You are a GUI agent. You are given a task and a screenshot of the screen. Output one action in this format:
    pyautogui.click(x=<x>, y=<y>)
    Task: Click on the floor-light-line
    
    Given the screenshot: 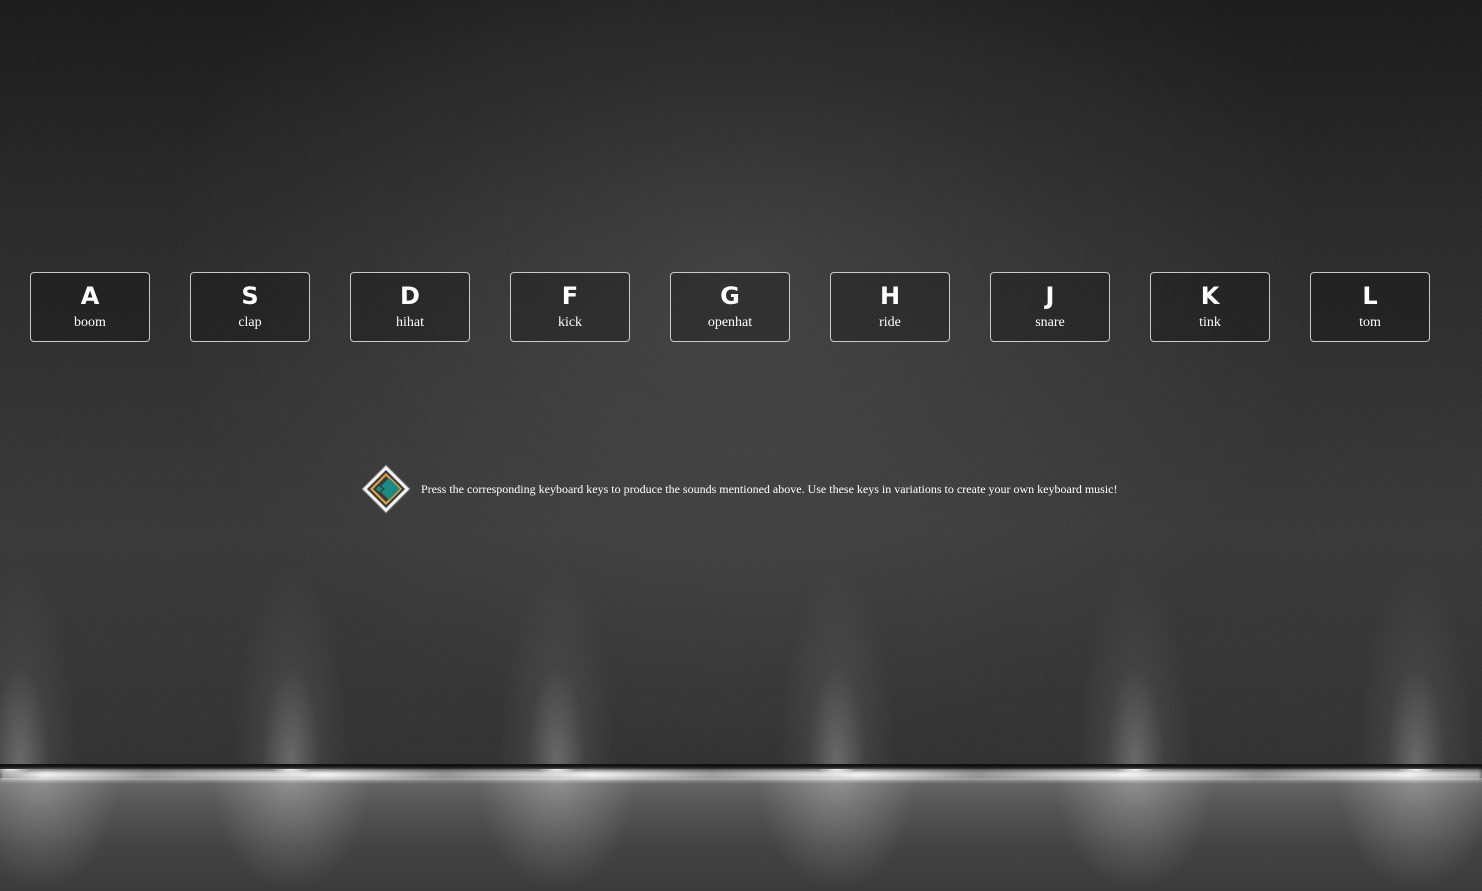 What is the action you would take?
    pyautogui.click(x=741, y=775)
    